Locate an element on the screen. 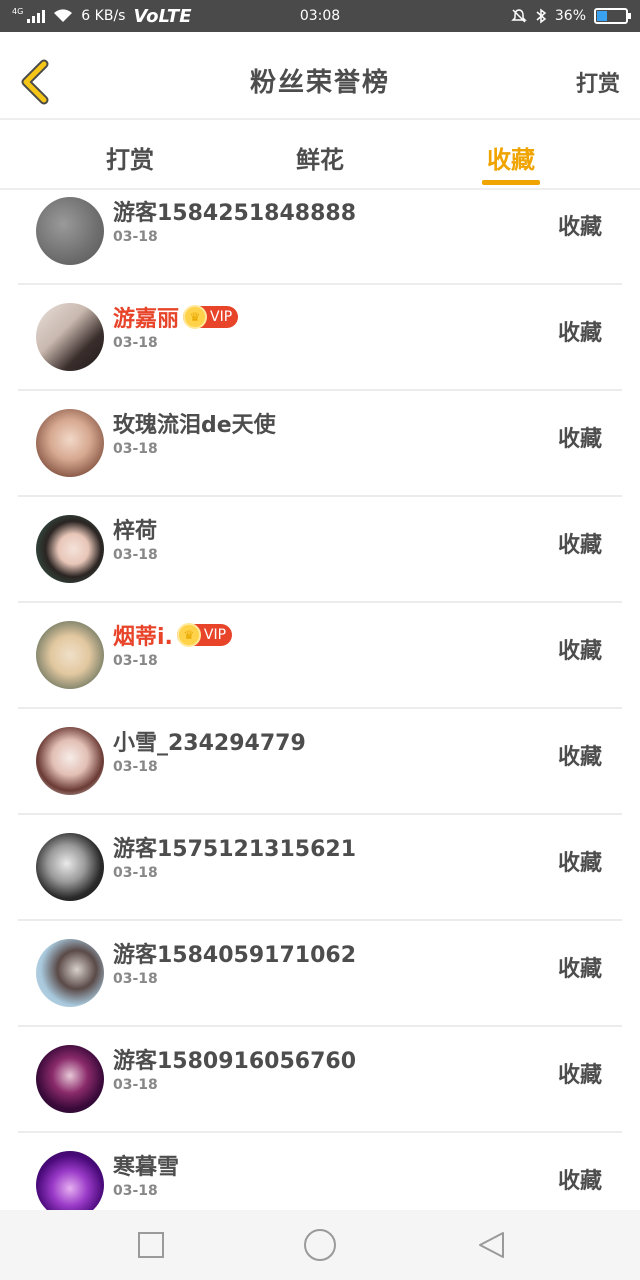 Image resolution: width=640 pixels, height=1280 pixels. header: 粉丝荣誉榜 打赏 is located at coordinates (320, 76).